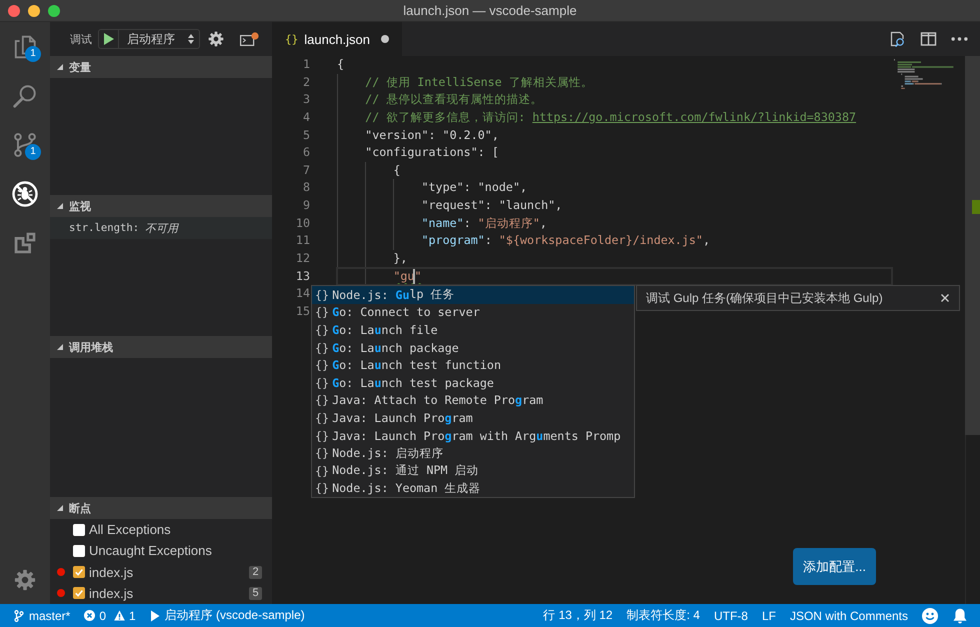 The width and height of the screenshot is (980, 627). Describe the element at coordinates (663, 615) in the screenshot. I see `status-bar-item: 制表符长度: 4` at that location.